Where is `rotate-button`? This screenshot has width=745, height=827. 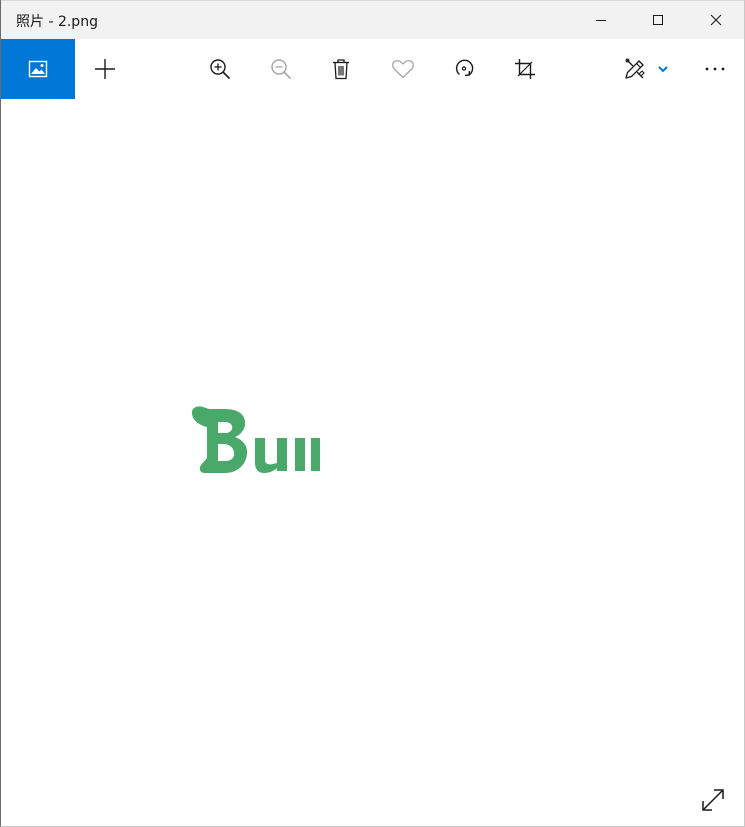
rotate-button is located at coordinates (464, 69).